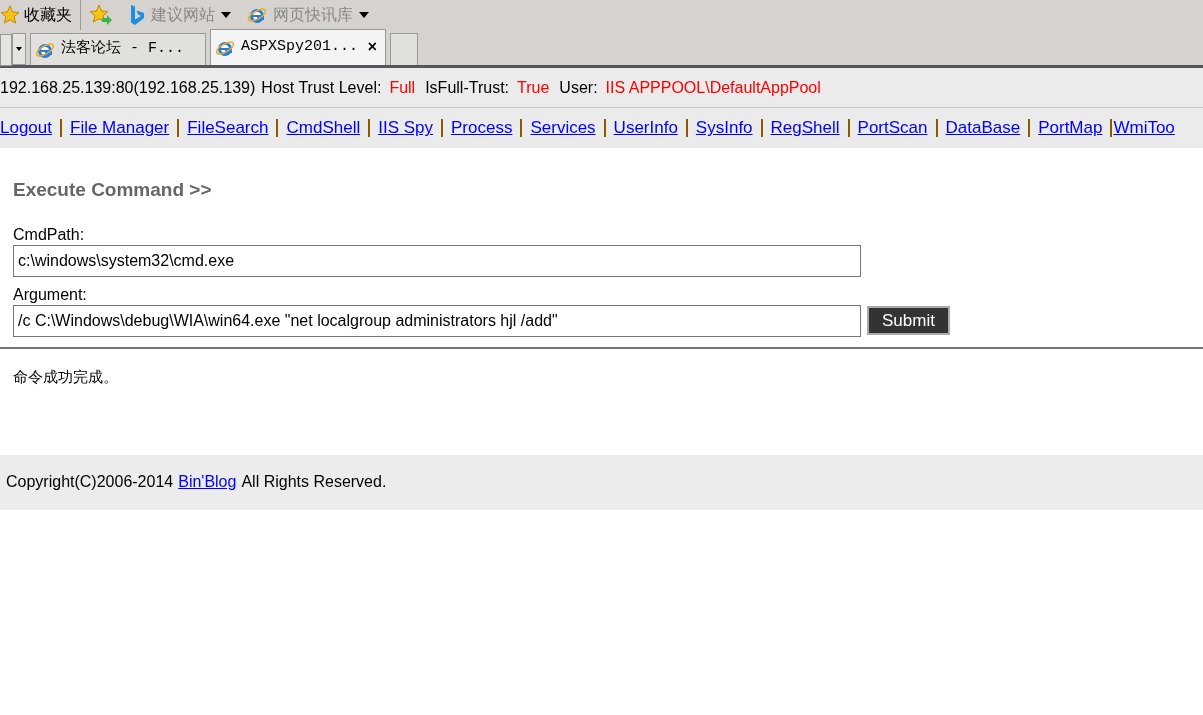 This screenshot has width=1203, height=715. What do you see at coordinates (713, 87) in the screenshot?
I see `info-value: IIS APPPOOL\DefaultAppPool` at bounding box center [713, 87].